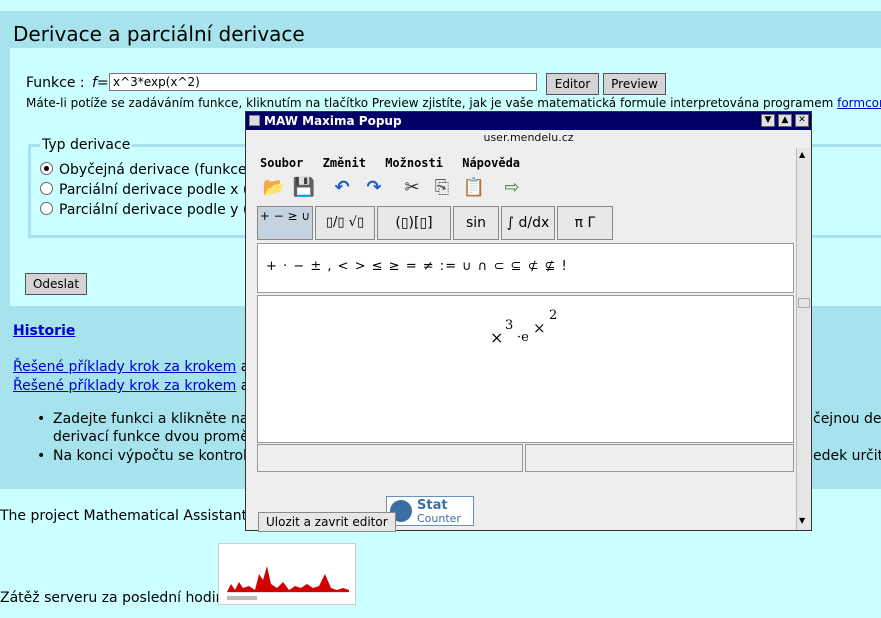 This screenshot has width=881, height=618. Describe the element at coordinates (119, 598) in the screenshot. I see `footer-server-load: Zátěž serveru za poslední hodinu:` at that location.